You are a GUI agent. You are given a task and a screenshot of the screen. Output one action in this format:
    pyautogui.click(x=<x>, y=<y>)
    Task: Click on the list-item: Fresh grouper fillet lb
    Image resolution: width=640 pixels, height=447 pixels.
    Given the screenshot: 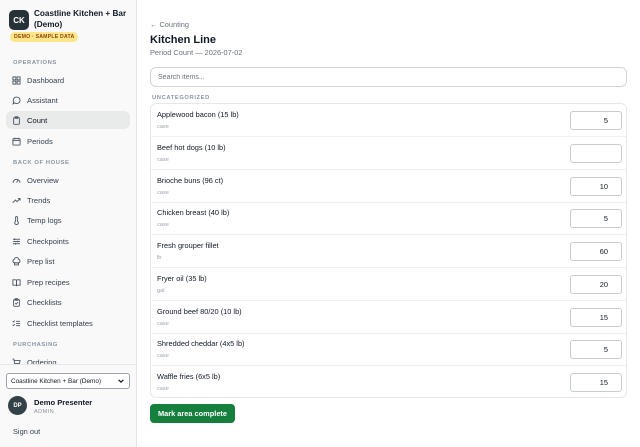 What is the action you would take?
    pyautogui.click(x=388, y=251)
    